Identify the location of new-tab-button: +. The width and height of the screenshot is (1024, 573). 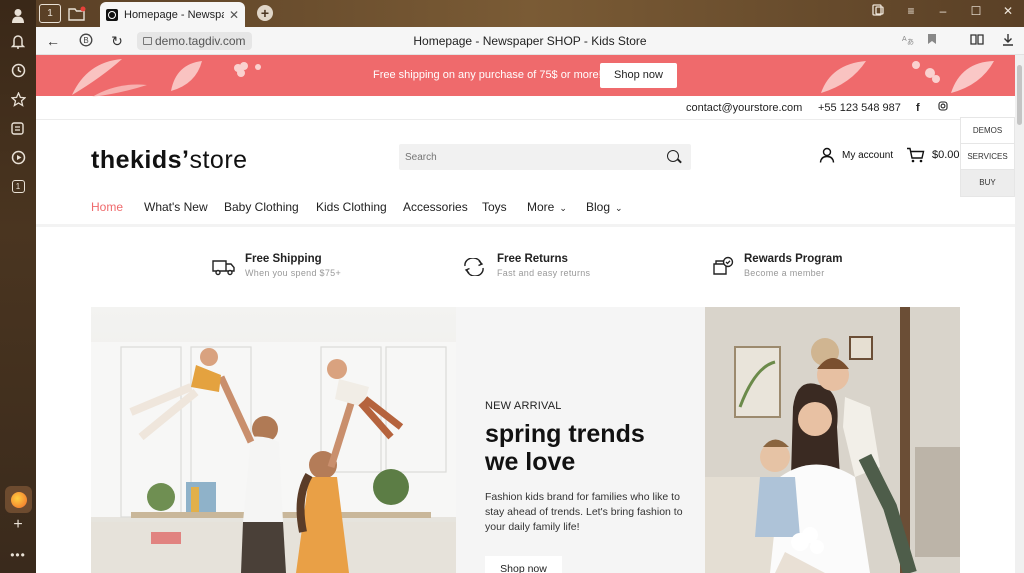
(265, 13).